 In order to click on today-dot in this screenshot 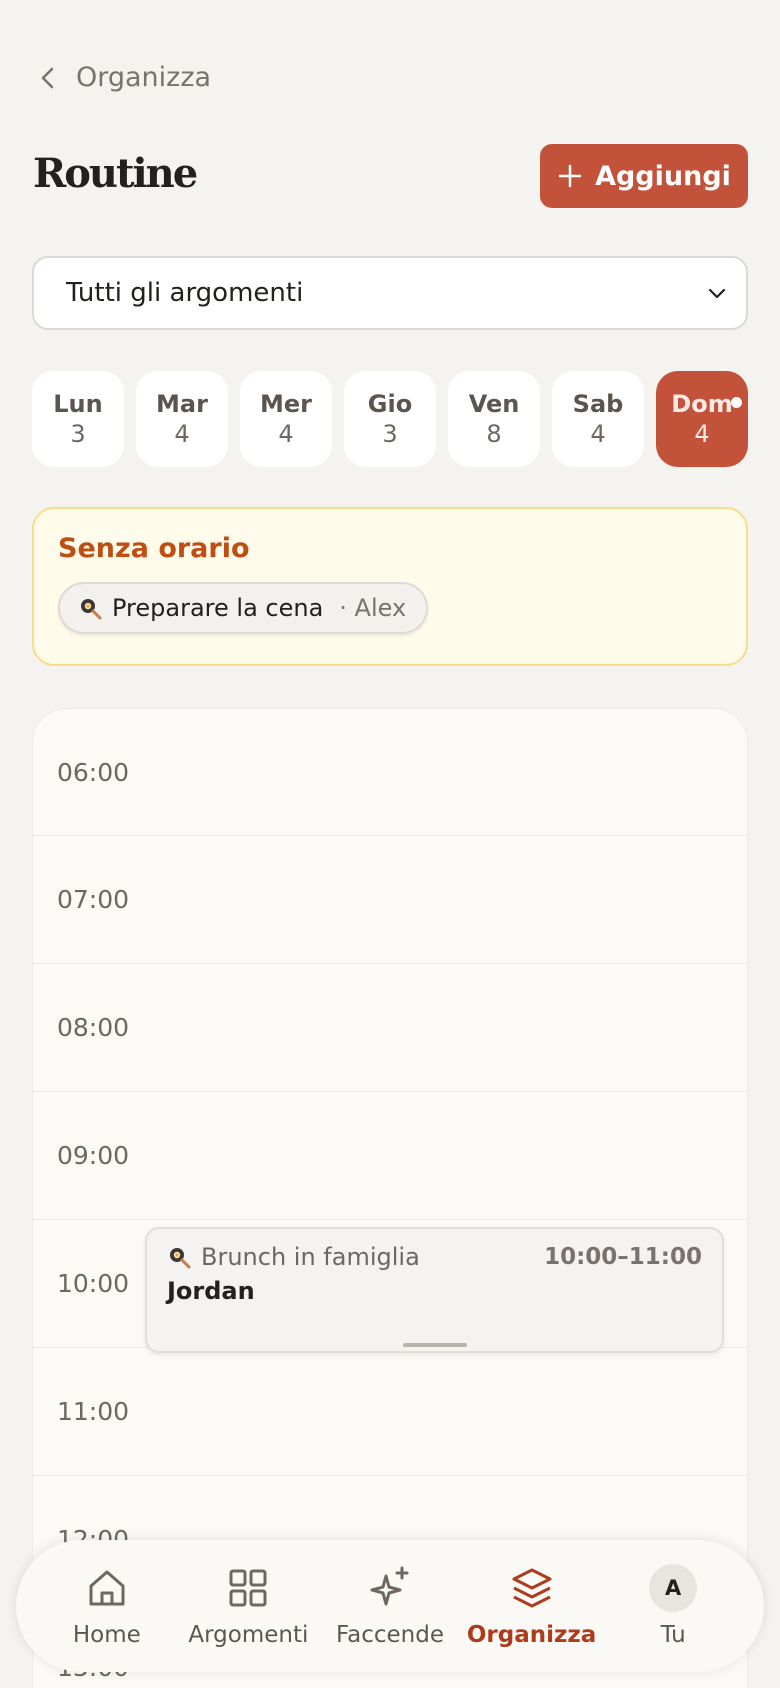, I will do `click(736, 402)`.